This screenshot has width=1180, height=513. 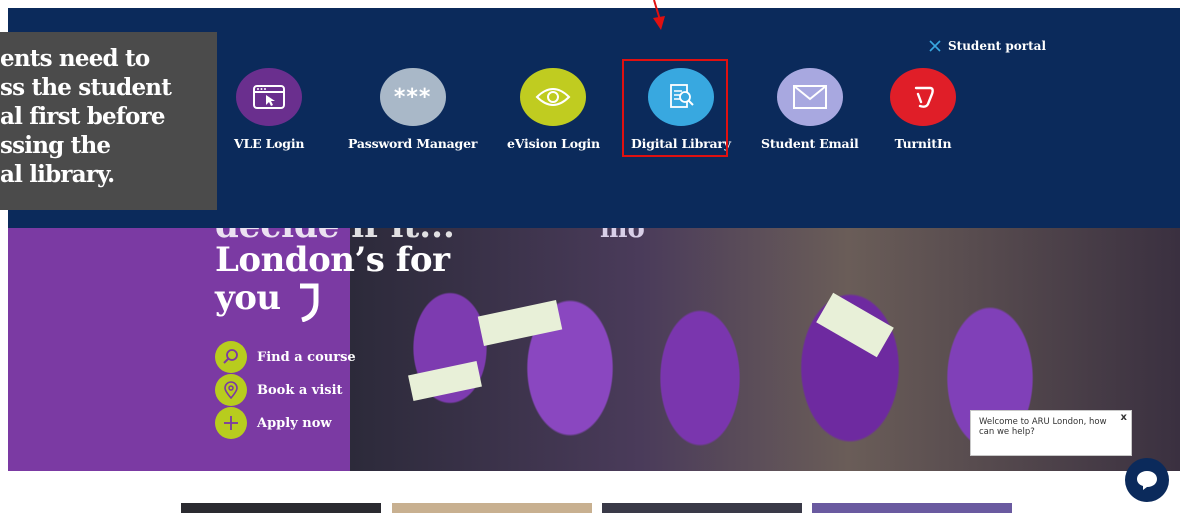 What do you see at coordinates (306, 357) in the screenshot?
I see `find-a-course-label: Find a course` at bounding box center [306, 357].